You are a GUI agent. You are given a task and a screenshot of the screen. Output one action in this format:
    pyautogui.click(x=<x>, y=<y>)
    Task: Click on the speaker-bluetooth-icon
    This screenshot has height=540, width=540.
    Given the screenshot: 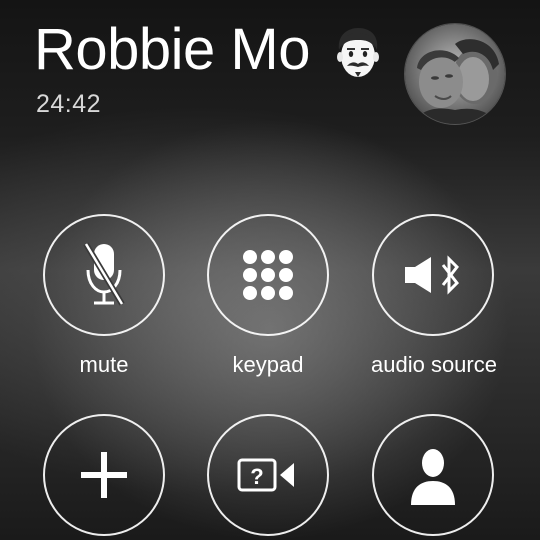 What is the action you would take?
    pyautogui.click(x=433, y=275)
    